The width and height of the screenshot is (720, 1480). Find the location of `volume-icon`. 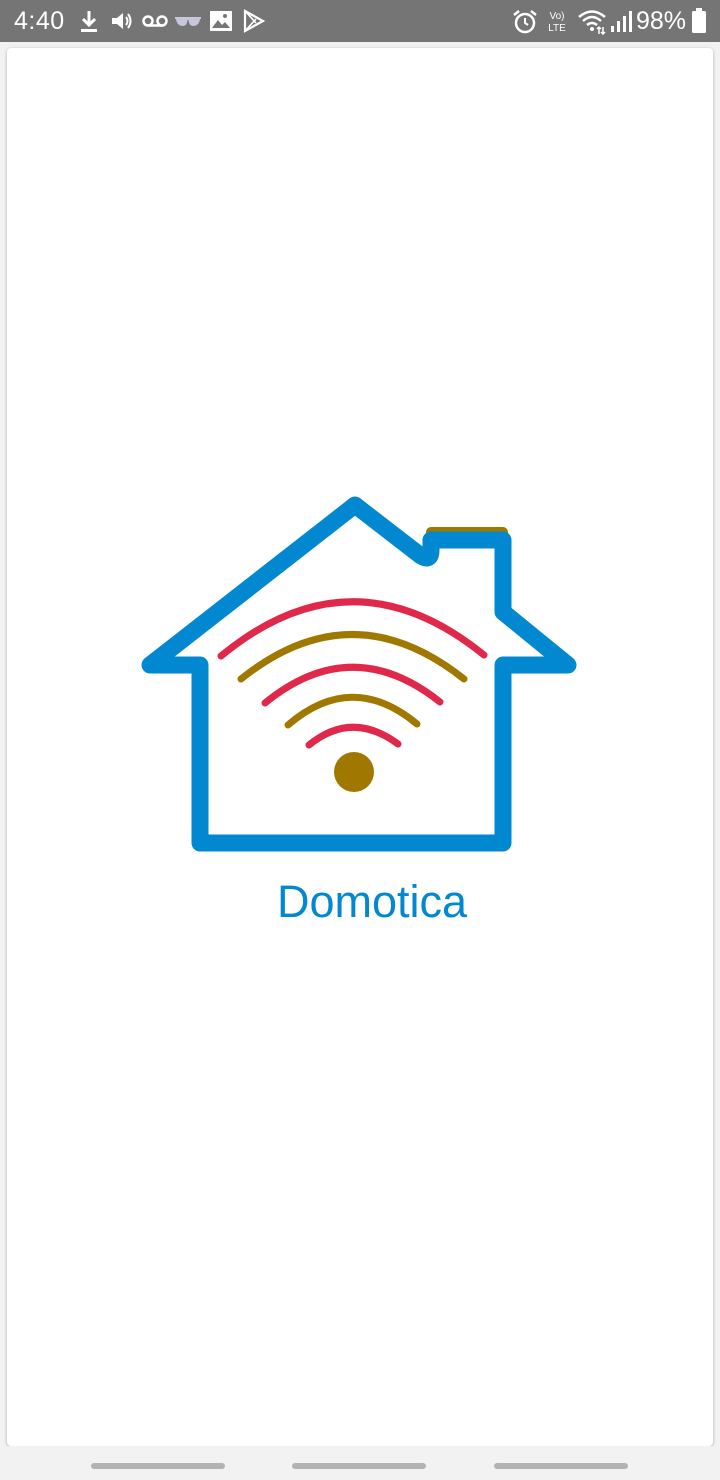

volume-icon is located at coordinates (122, 21).